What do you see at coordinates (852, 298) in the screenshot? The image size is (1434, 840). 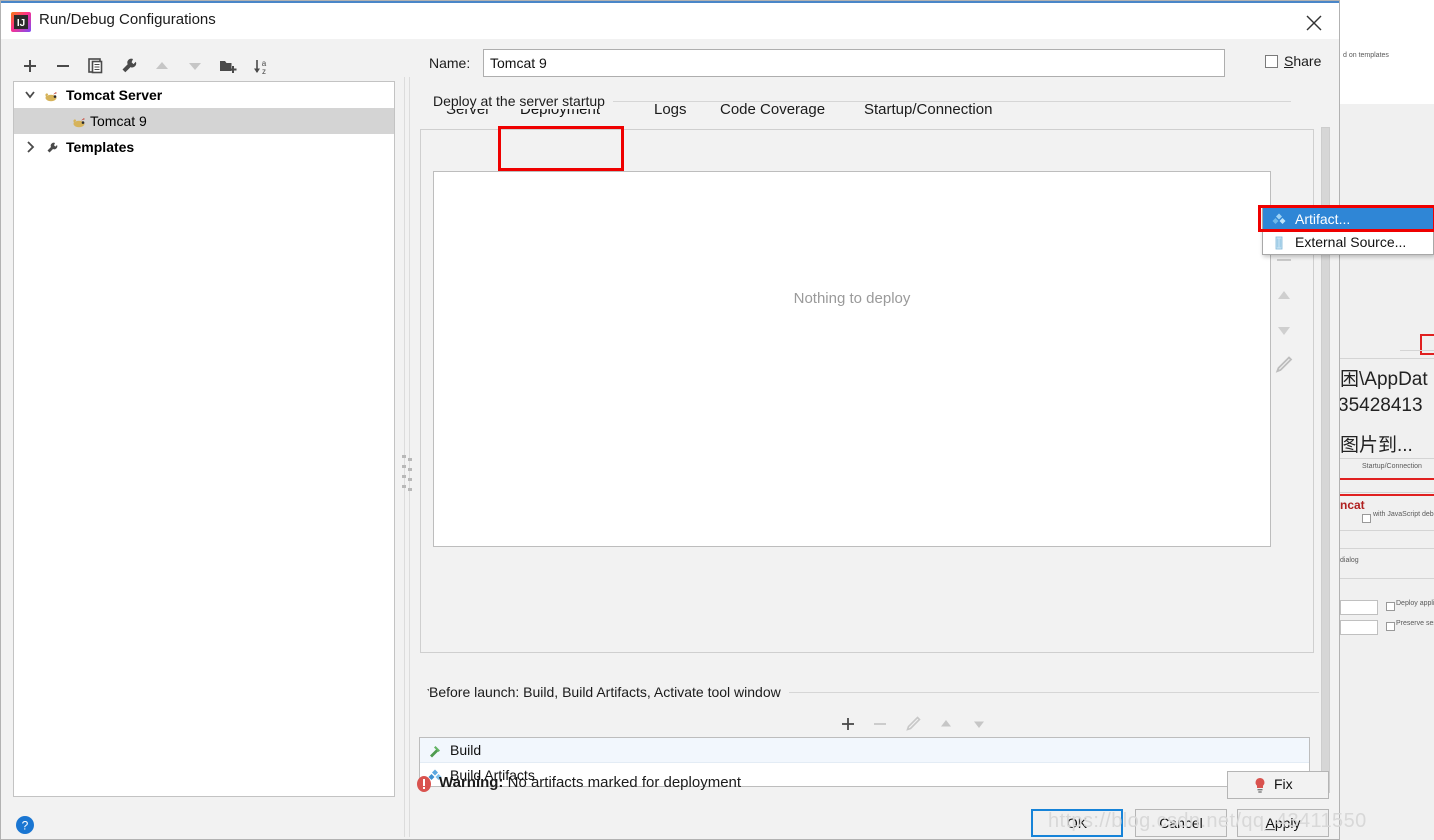 I see `deployment-empty-text: Nothing to deploy` at bounding box center [852, 298].